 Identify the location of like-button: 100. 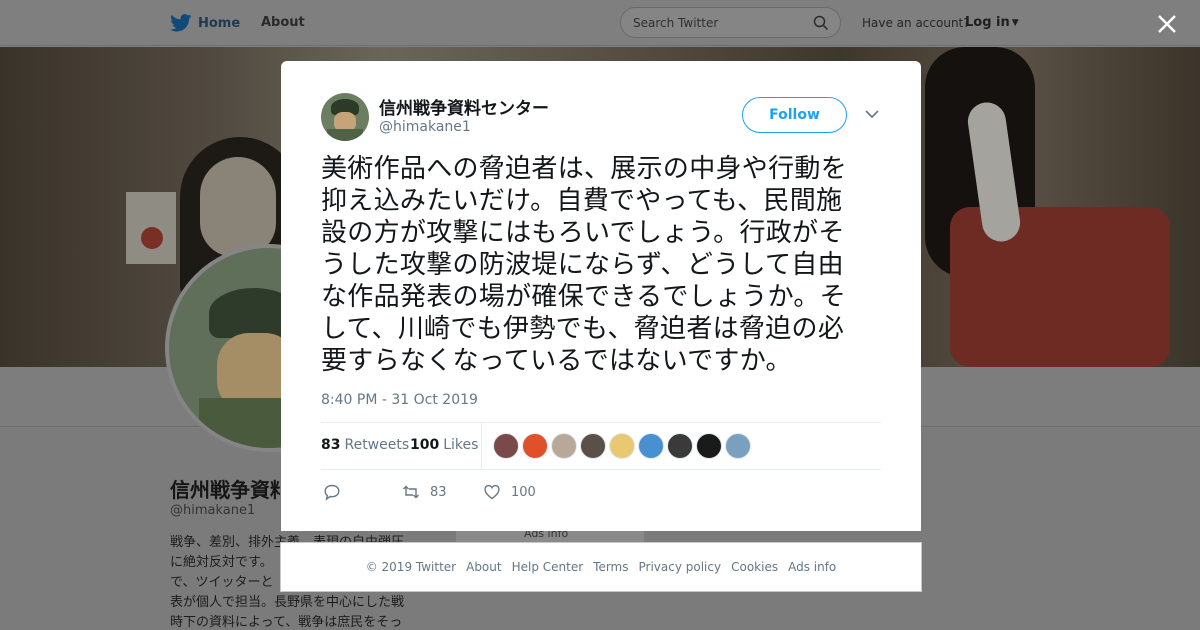
(509, 492).